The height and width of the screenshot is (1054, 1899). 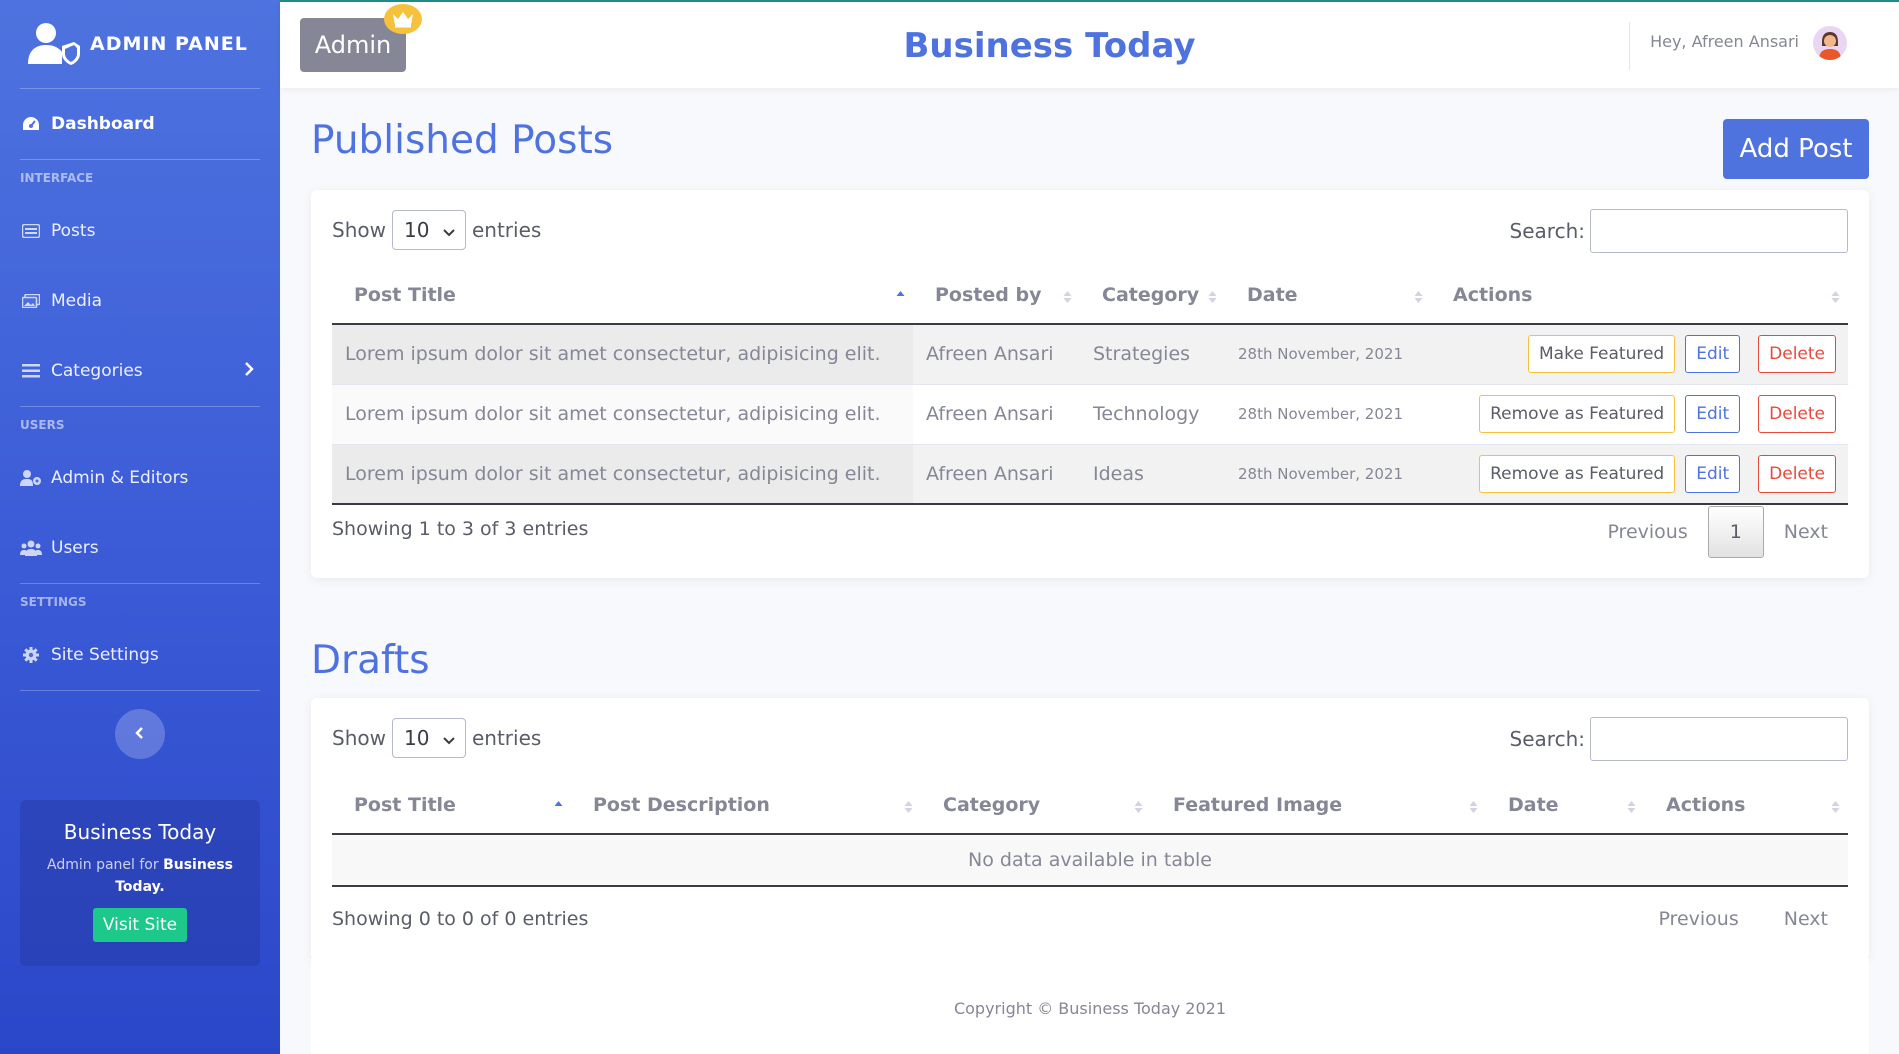 I want to click on sidebar-item-posts: Posts, so click(x=140, y=231).